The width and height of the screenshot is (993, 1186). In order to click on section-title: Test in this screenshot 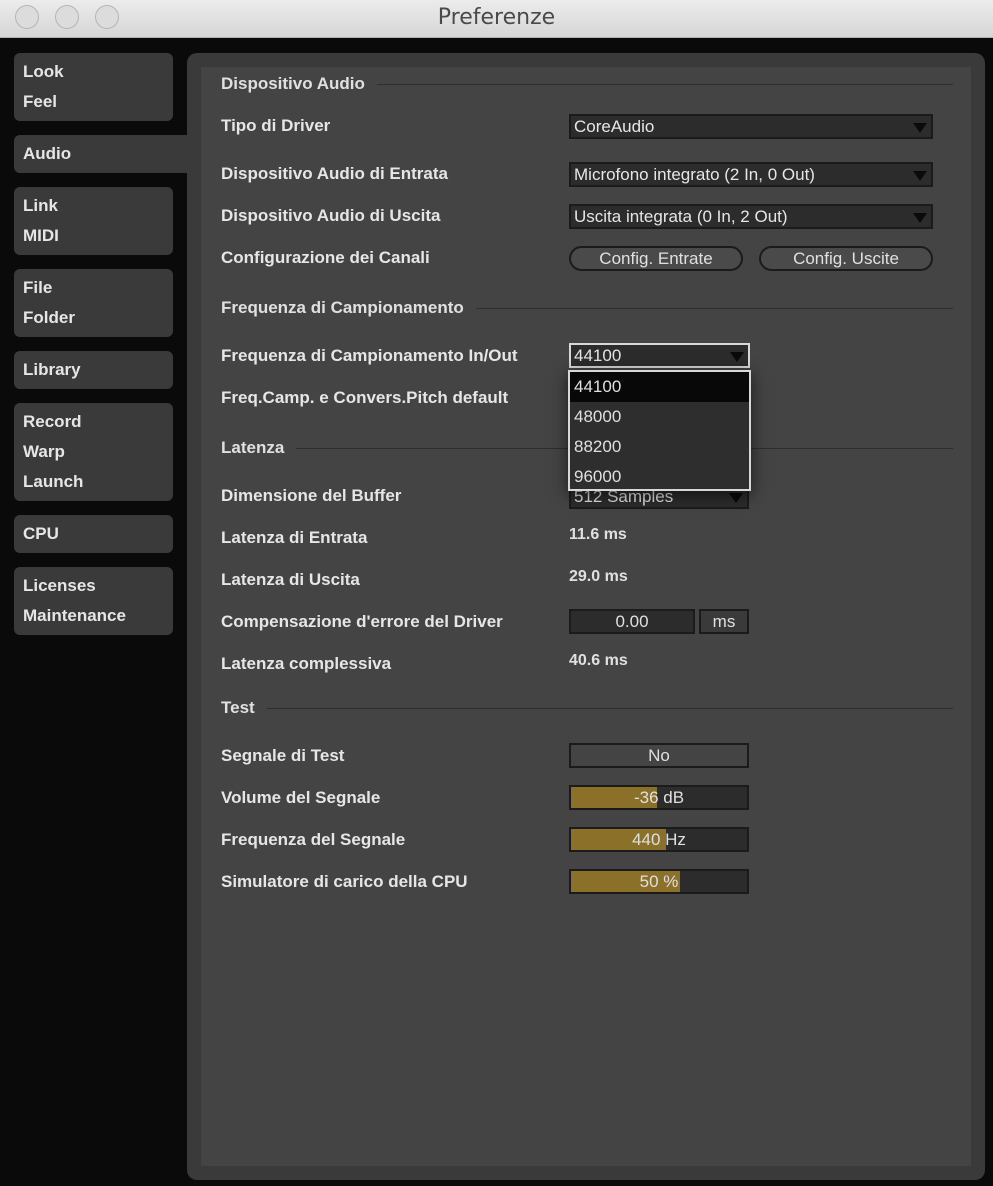, I will do `click(238, 707)`.